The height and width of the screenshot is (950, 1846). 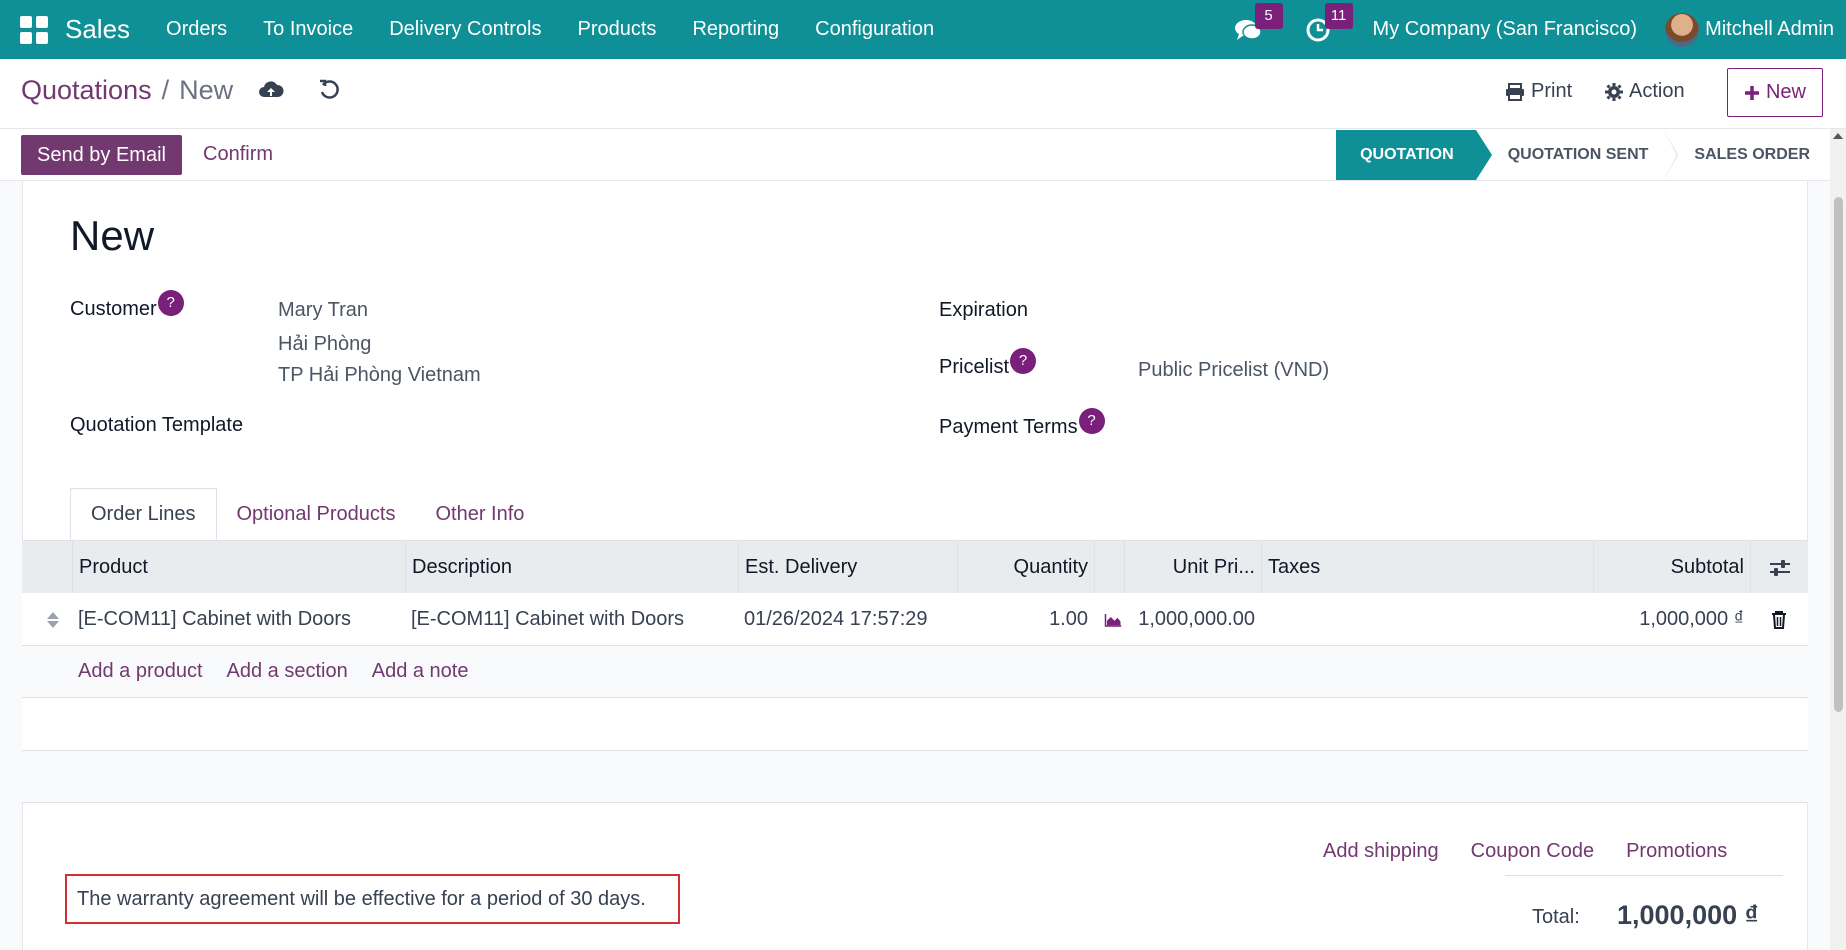 What do you see at coordinates (1532, 851) in the screenshot?
I see `coupon-code-button: Coupon Code` at bounding box center [1532, 851].